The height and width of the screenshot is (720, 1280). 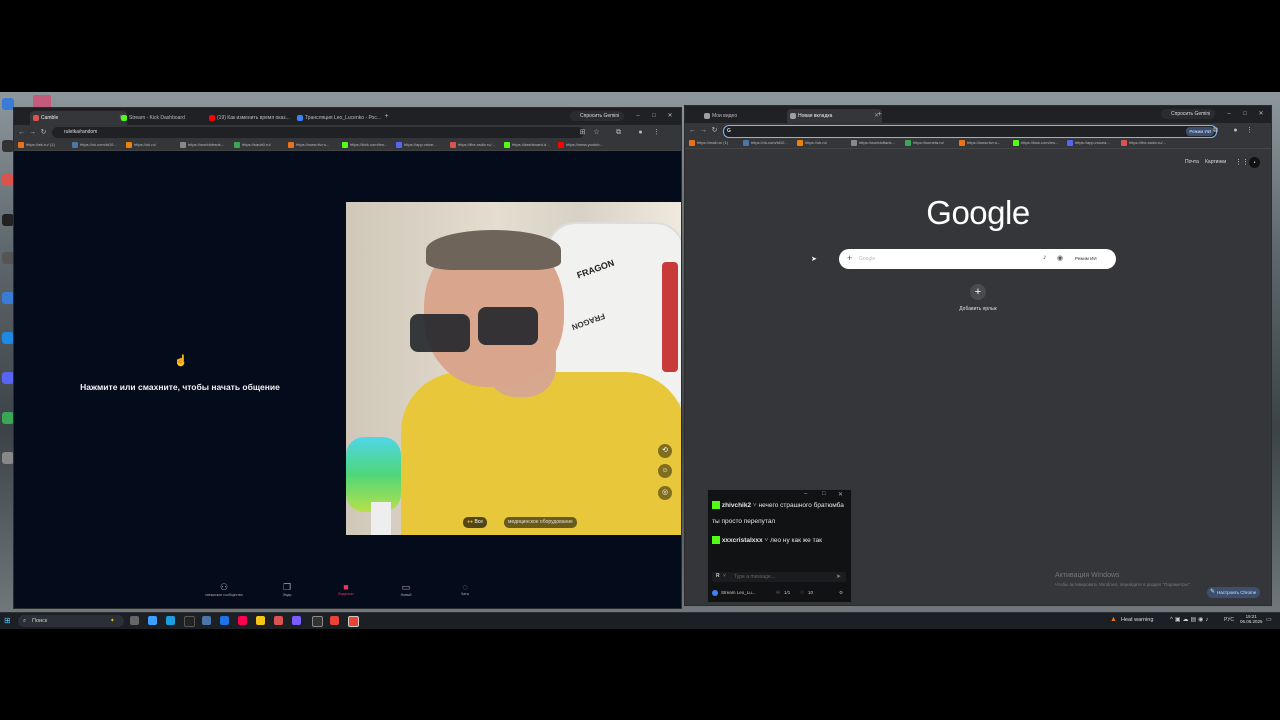 I want to click on customize-chrome-button: ✎ Настроить Chrome, so click(x=1234, y=592).